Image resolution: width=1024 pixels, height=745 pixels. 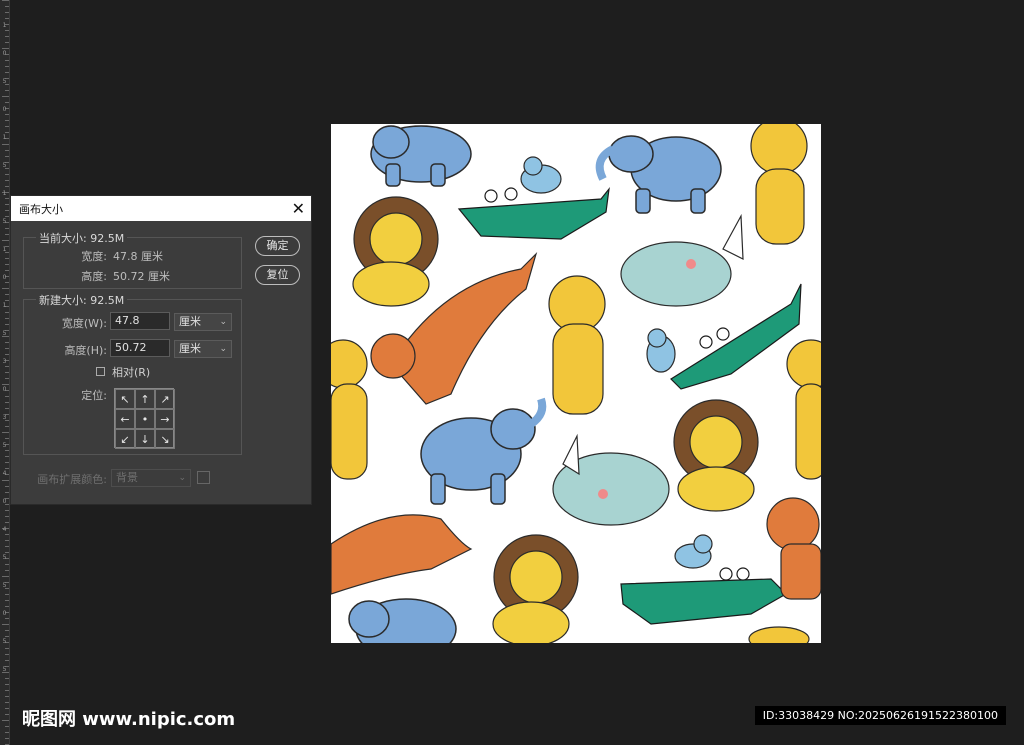 I want to click on anchor-arrow-icon: ↑, so click(x=145, y=399).